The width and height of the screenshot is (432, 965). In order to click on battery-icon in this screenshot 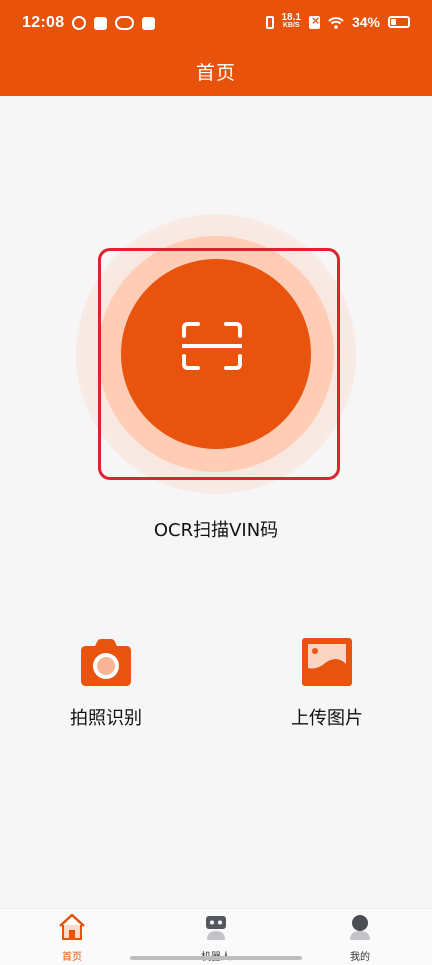, I will do `click(399, 22)`.